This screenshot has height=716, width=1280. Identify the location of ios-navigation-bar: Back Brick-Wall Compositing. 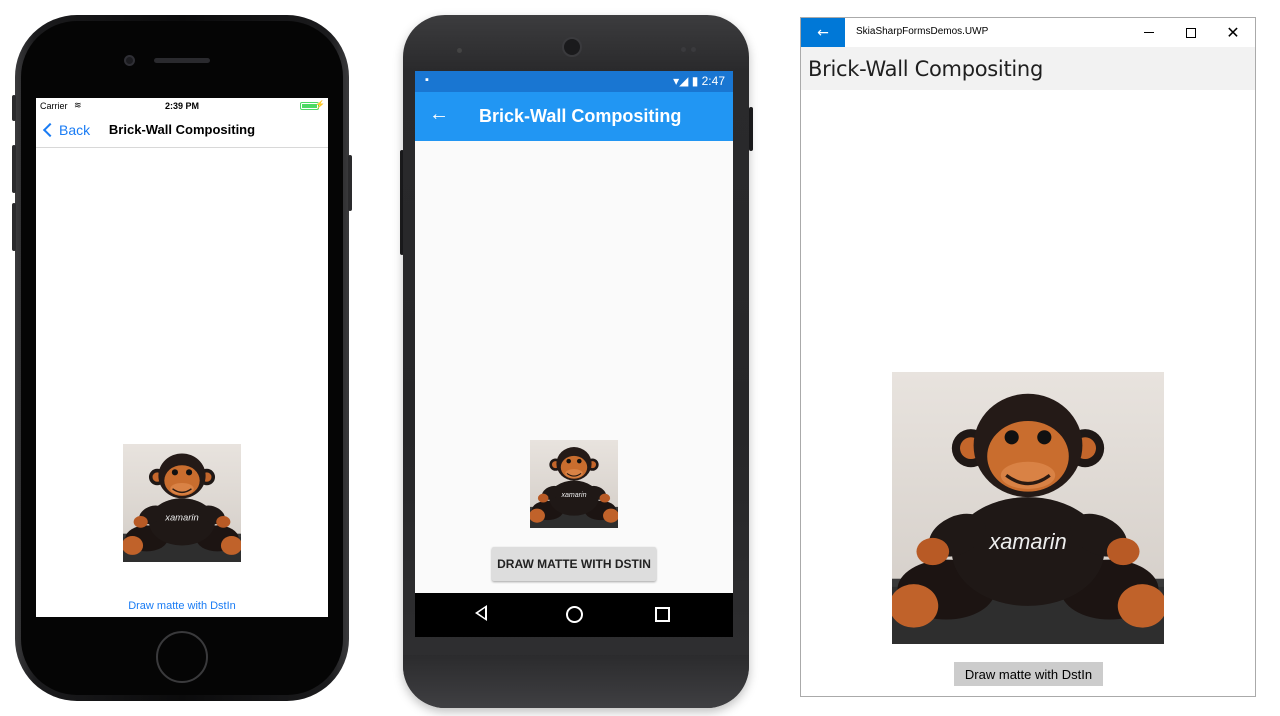
(182, 132).